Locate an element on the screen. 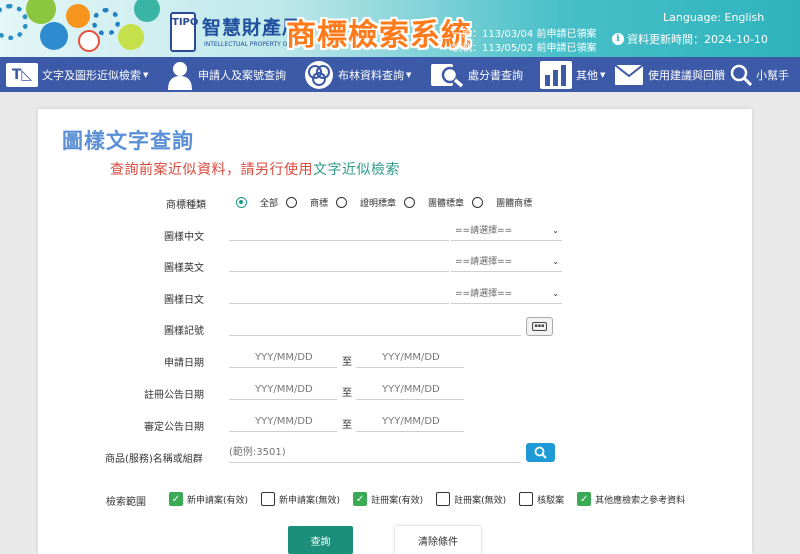  decor-circle-teal is located at coordinates (147, 11).